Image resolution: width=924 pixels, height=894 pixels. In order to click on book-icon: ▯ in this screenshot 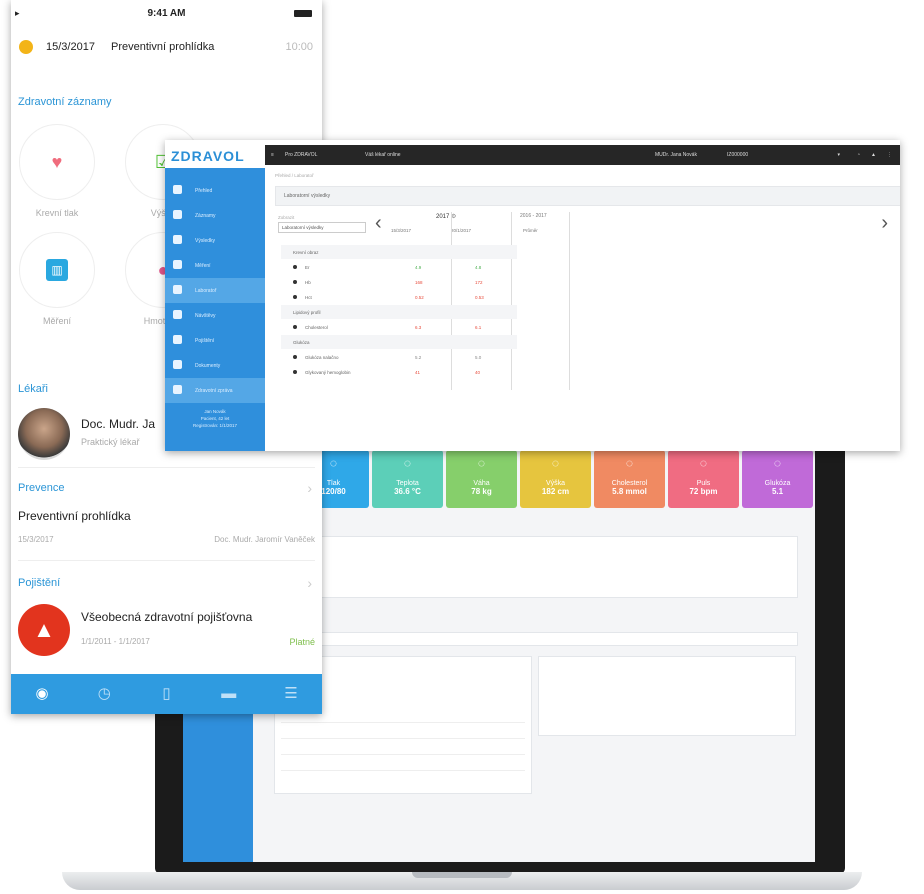, I will do `click(166, 694)`.